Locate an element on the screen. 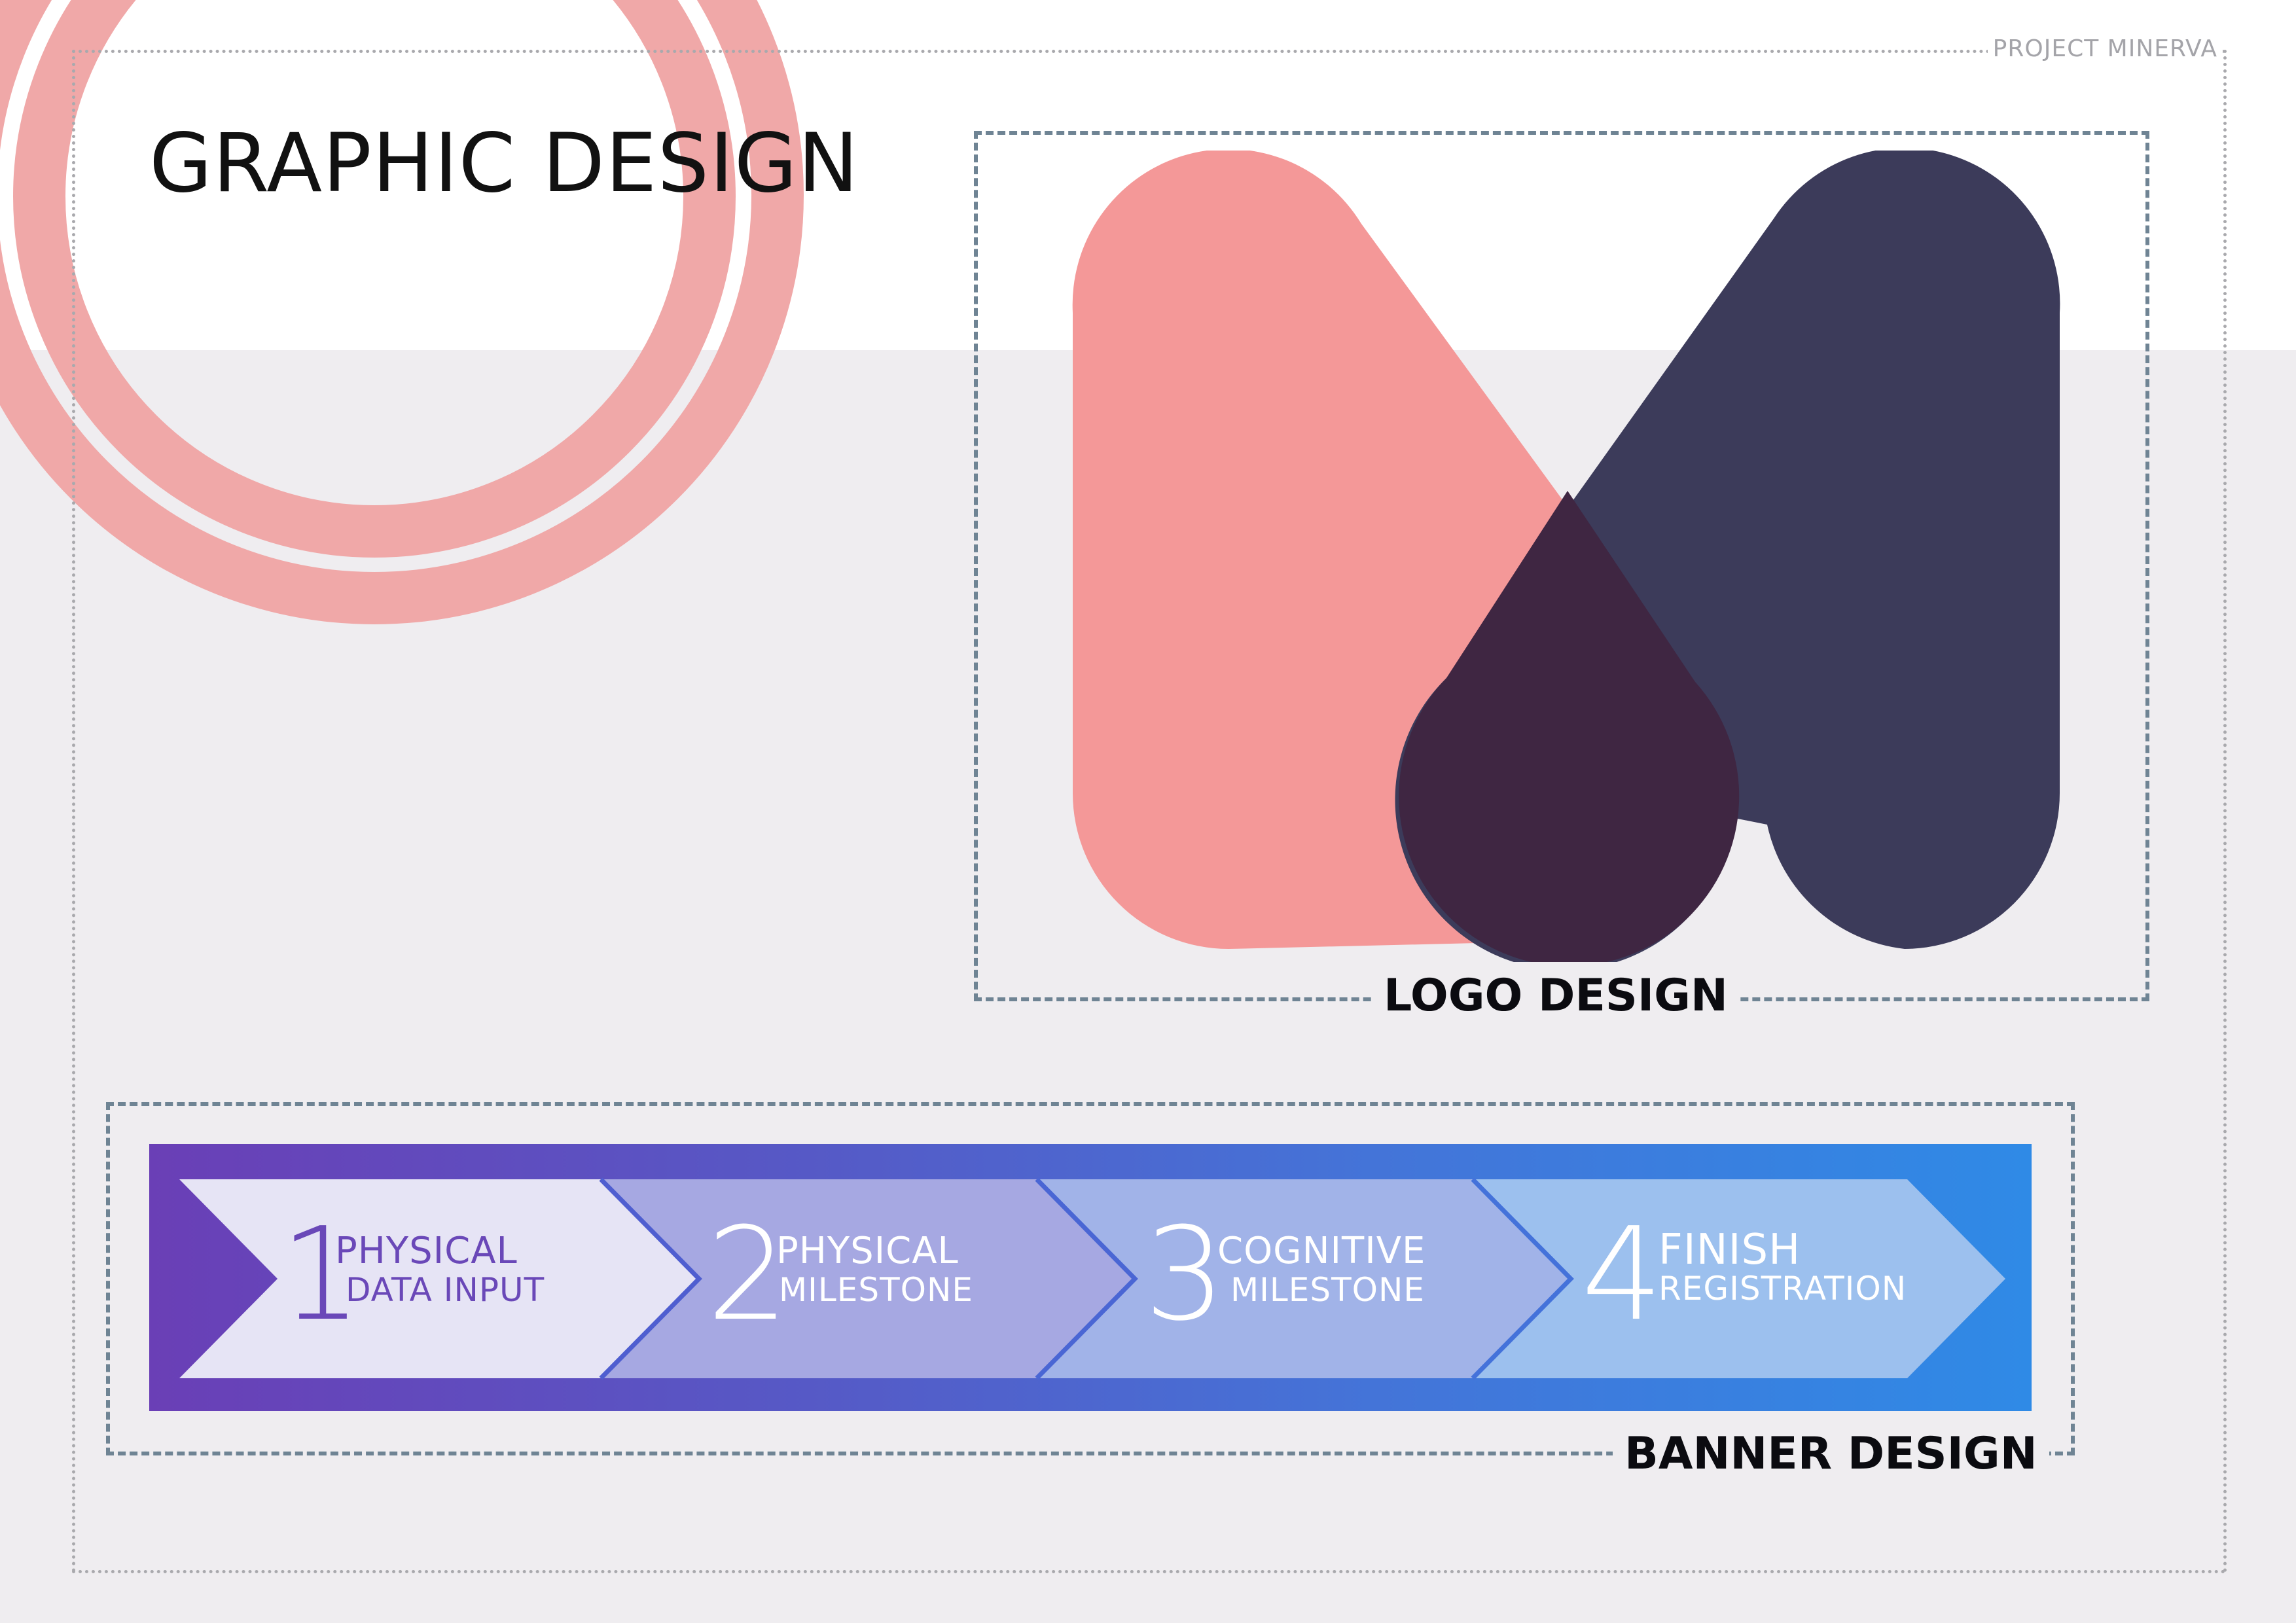  page-title: GRAPHIC DESIGN is located at coordinates (504, 163).